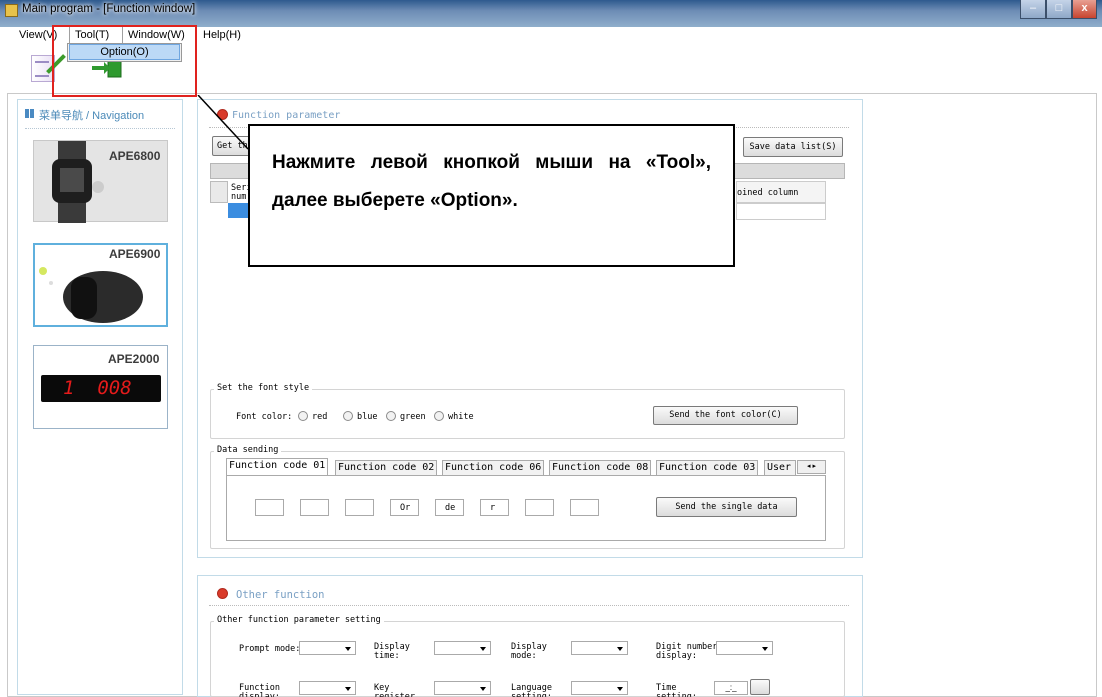  I want to click on nav-item-ape2000: APE2000 1 008, so click(100, 387).